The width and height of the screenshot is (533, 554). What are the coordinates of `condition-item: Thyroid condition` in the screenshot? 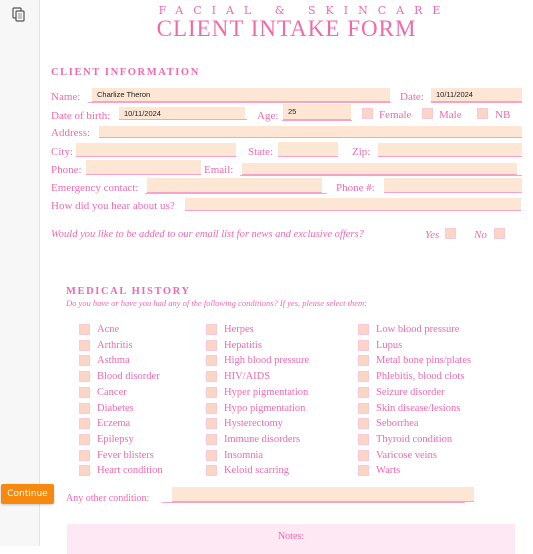 It's located at (405, 439).